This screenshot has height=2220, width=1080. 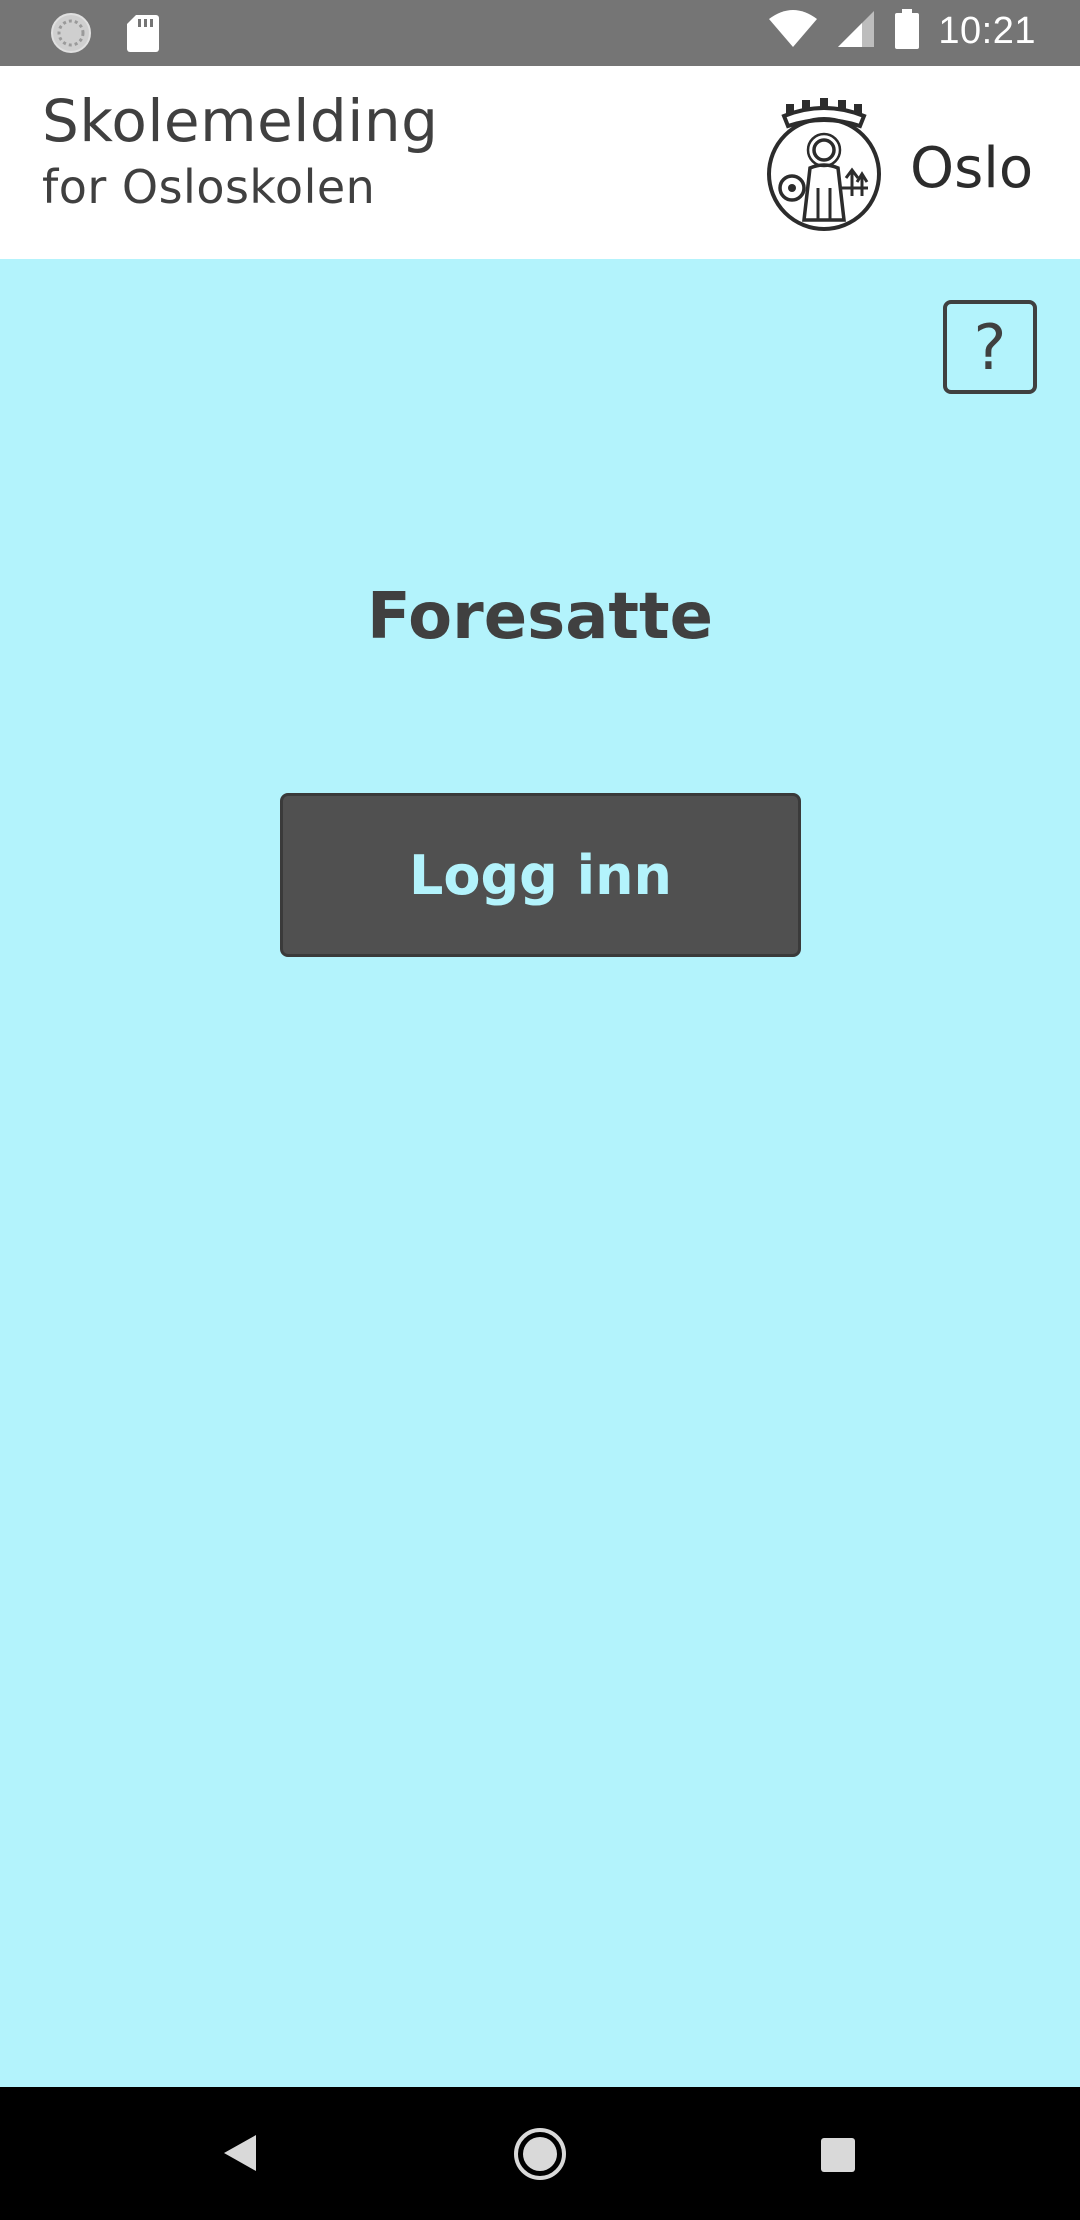 I want to click on status-time: 10:21, so click(x=987, y=30).